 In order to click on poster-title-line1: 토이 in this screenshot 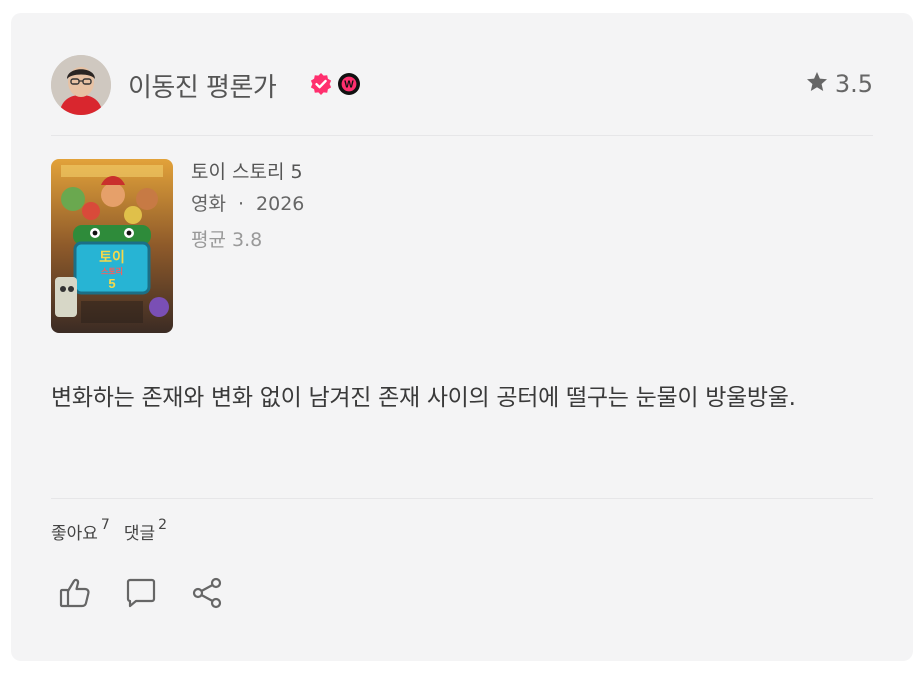, I will do `click(112, 257)`.